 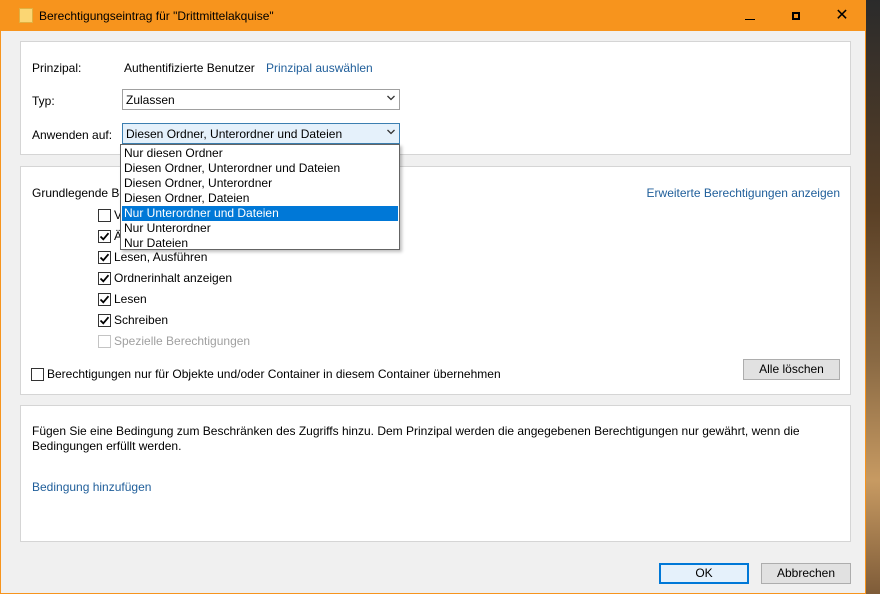 I want to click on clear-all-button: Alle löschen, so click(x=791, y=369).